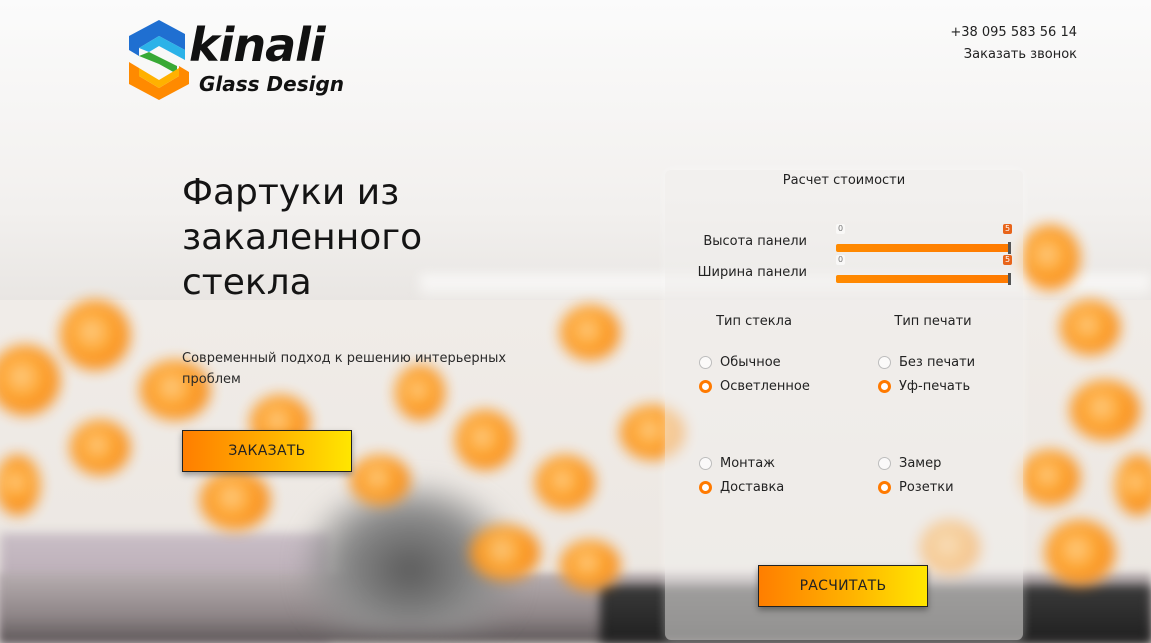 Image resolution: width=1151 pixels, height=643 pixels. I want to click on logo-tagline: Glass Design, so click(272, 84).